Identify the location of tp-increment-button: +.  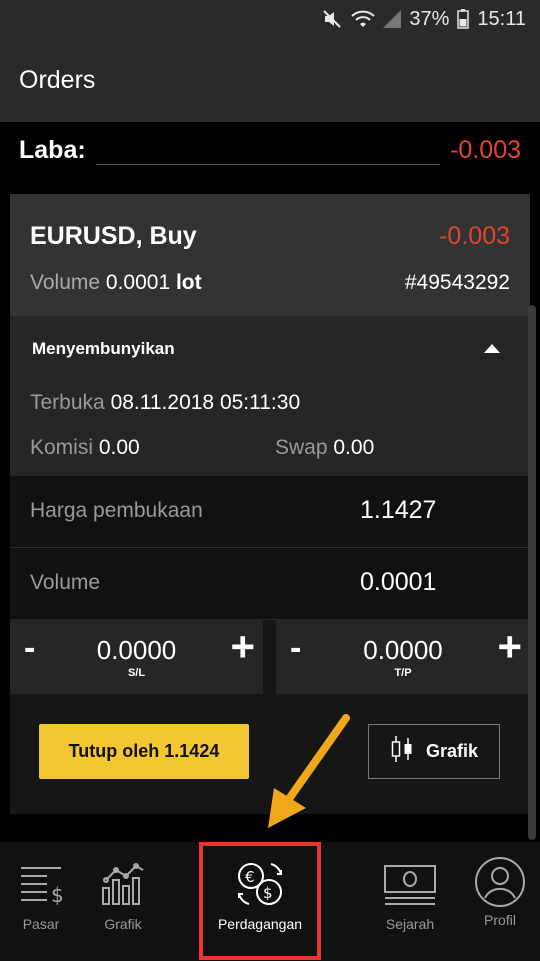
(509, 647).